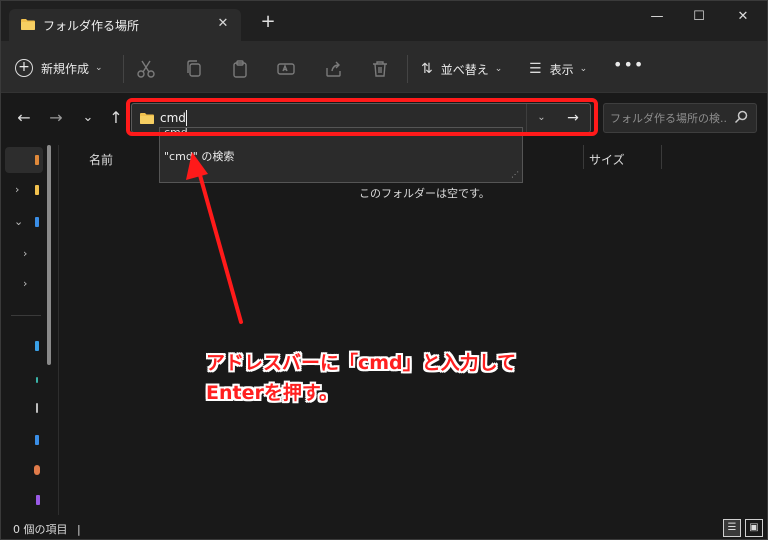  I want to click on tab-current-folder: フォルダ作る場所 ✕, so click(125, 25).